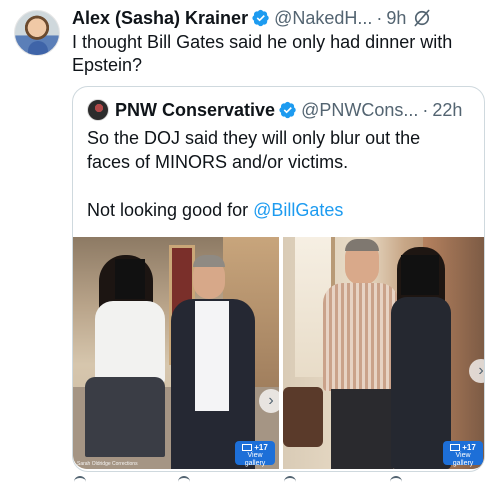  What do you see at coordinates (396, 18) in the screenshot?
I see `tweet-timestamp: 9h` at bounding box center [396, 18].